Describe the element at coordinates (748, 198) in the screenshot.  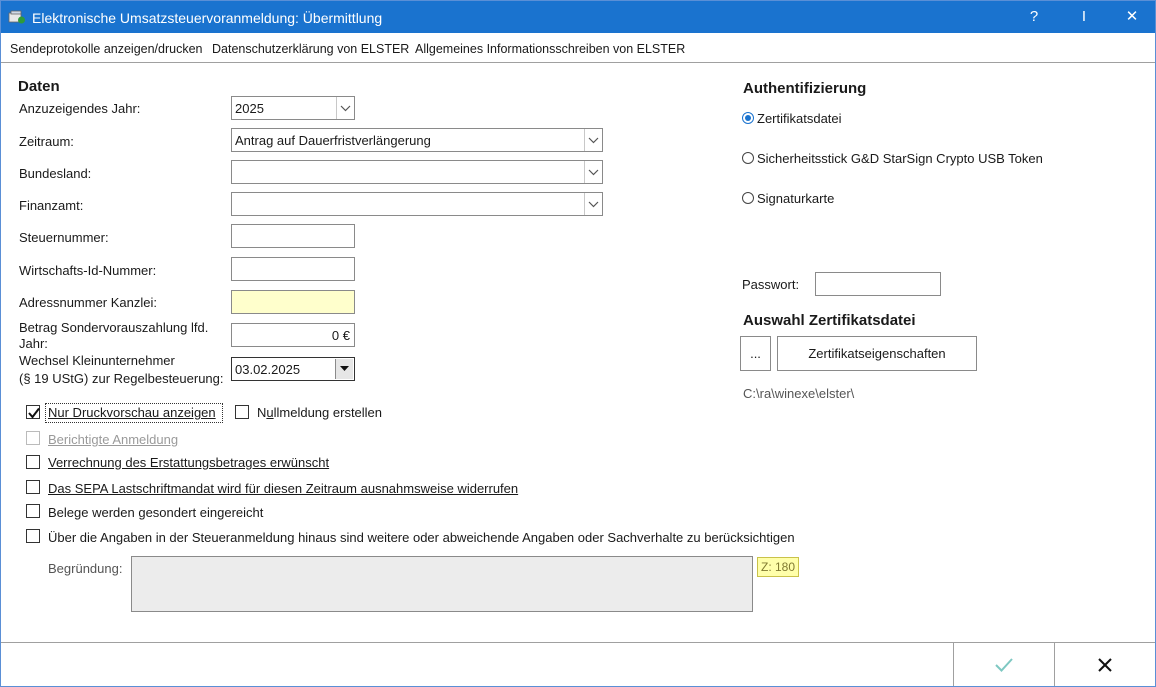
I see `radio-signaturkarte` at that location.